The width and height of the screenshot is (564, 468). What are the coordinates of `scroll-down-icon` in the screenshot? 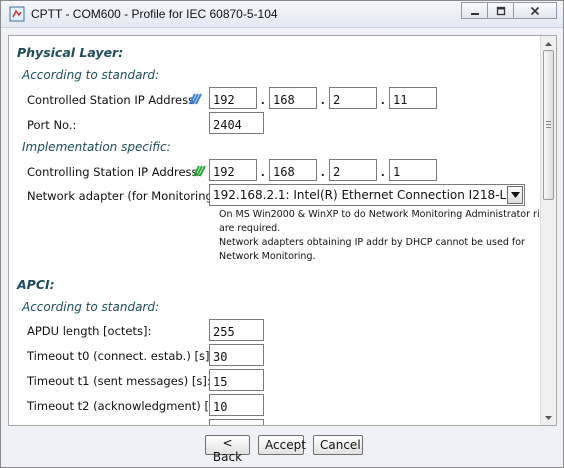 It's located at (548, 417).